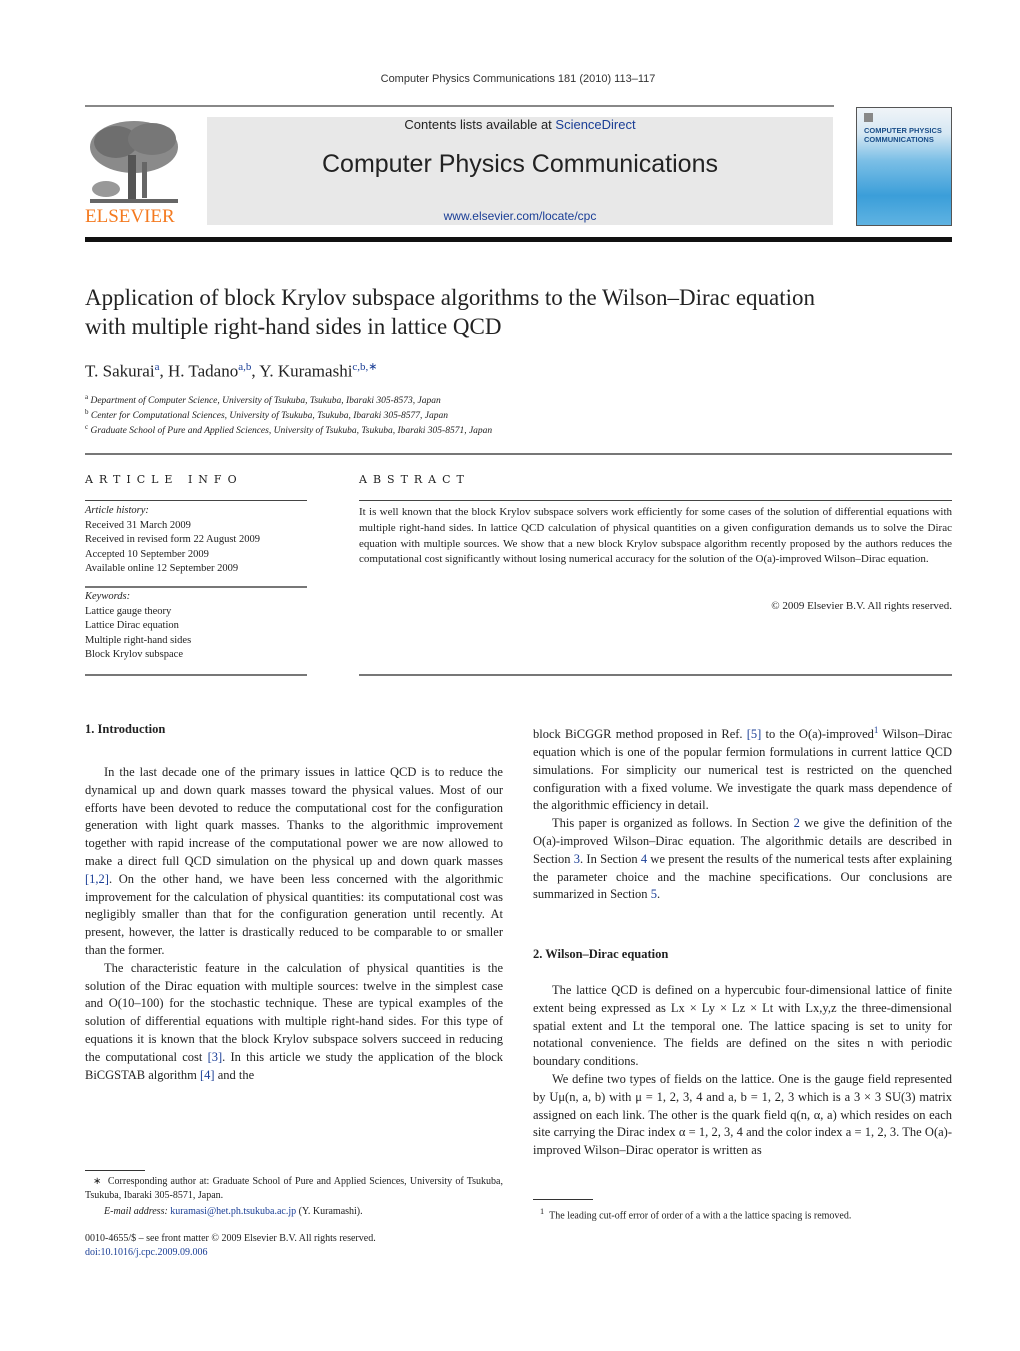 This screenshot has width=1020, height=1351. Describe the element at coordinates (87, 412) in the screenshot. I see `affiliation-key: b` at that location.